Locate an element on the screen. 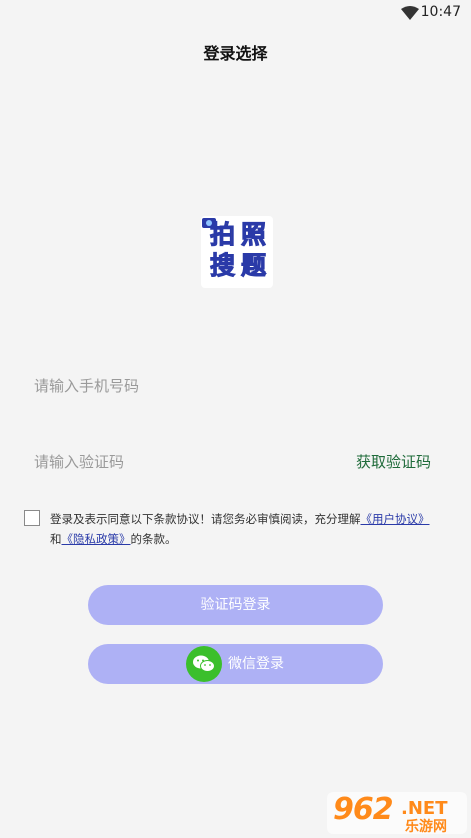 The width and height of the screenshot is (471, 838). page-title: 登录选择 is located at coordinates (235, 53).